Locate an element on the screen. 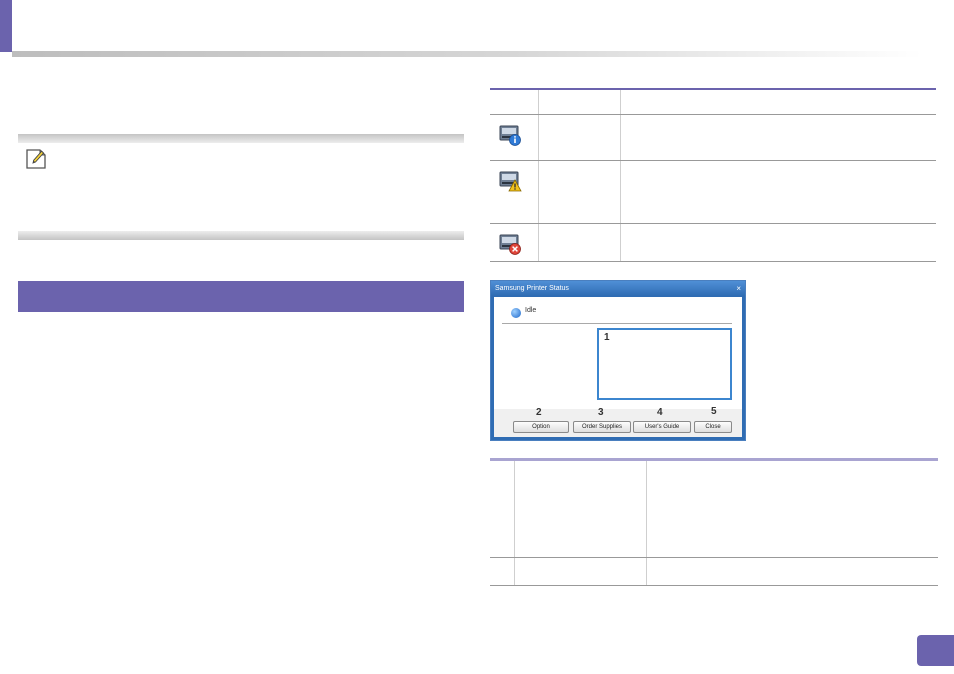  pencil-note-icon is located at coordinates (36, 159).